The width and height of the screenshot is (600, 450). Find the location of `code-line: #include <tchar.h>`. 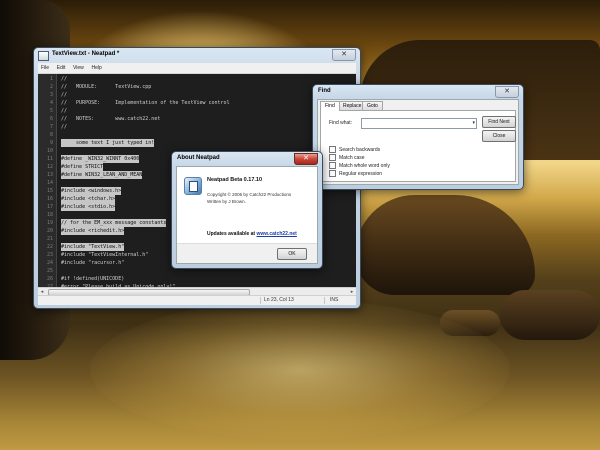

code-line: #include <tchar.h> is located at coordinates (88, 199).